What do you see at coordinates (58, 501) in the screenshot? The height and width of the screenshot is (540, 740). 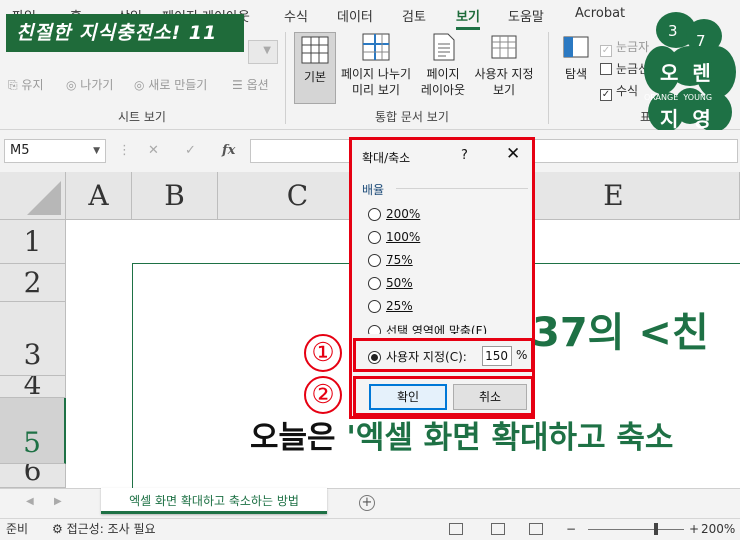 I see `scroll-right-icon: ▶` at bounding box center [58, 501].